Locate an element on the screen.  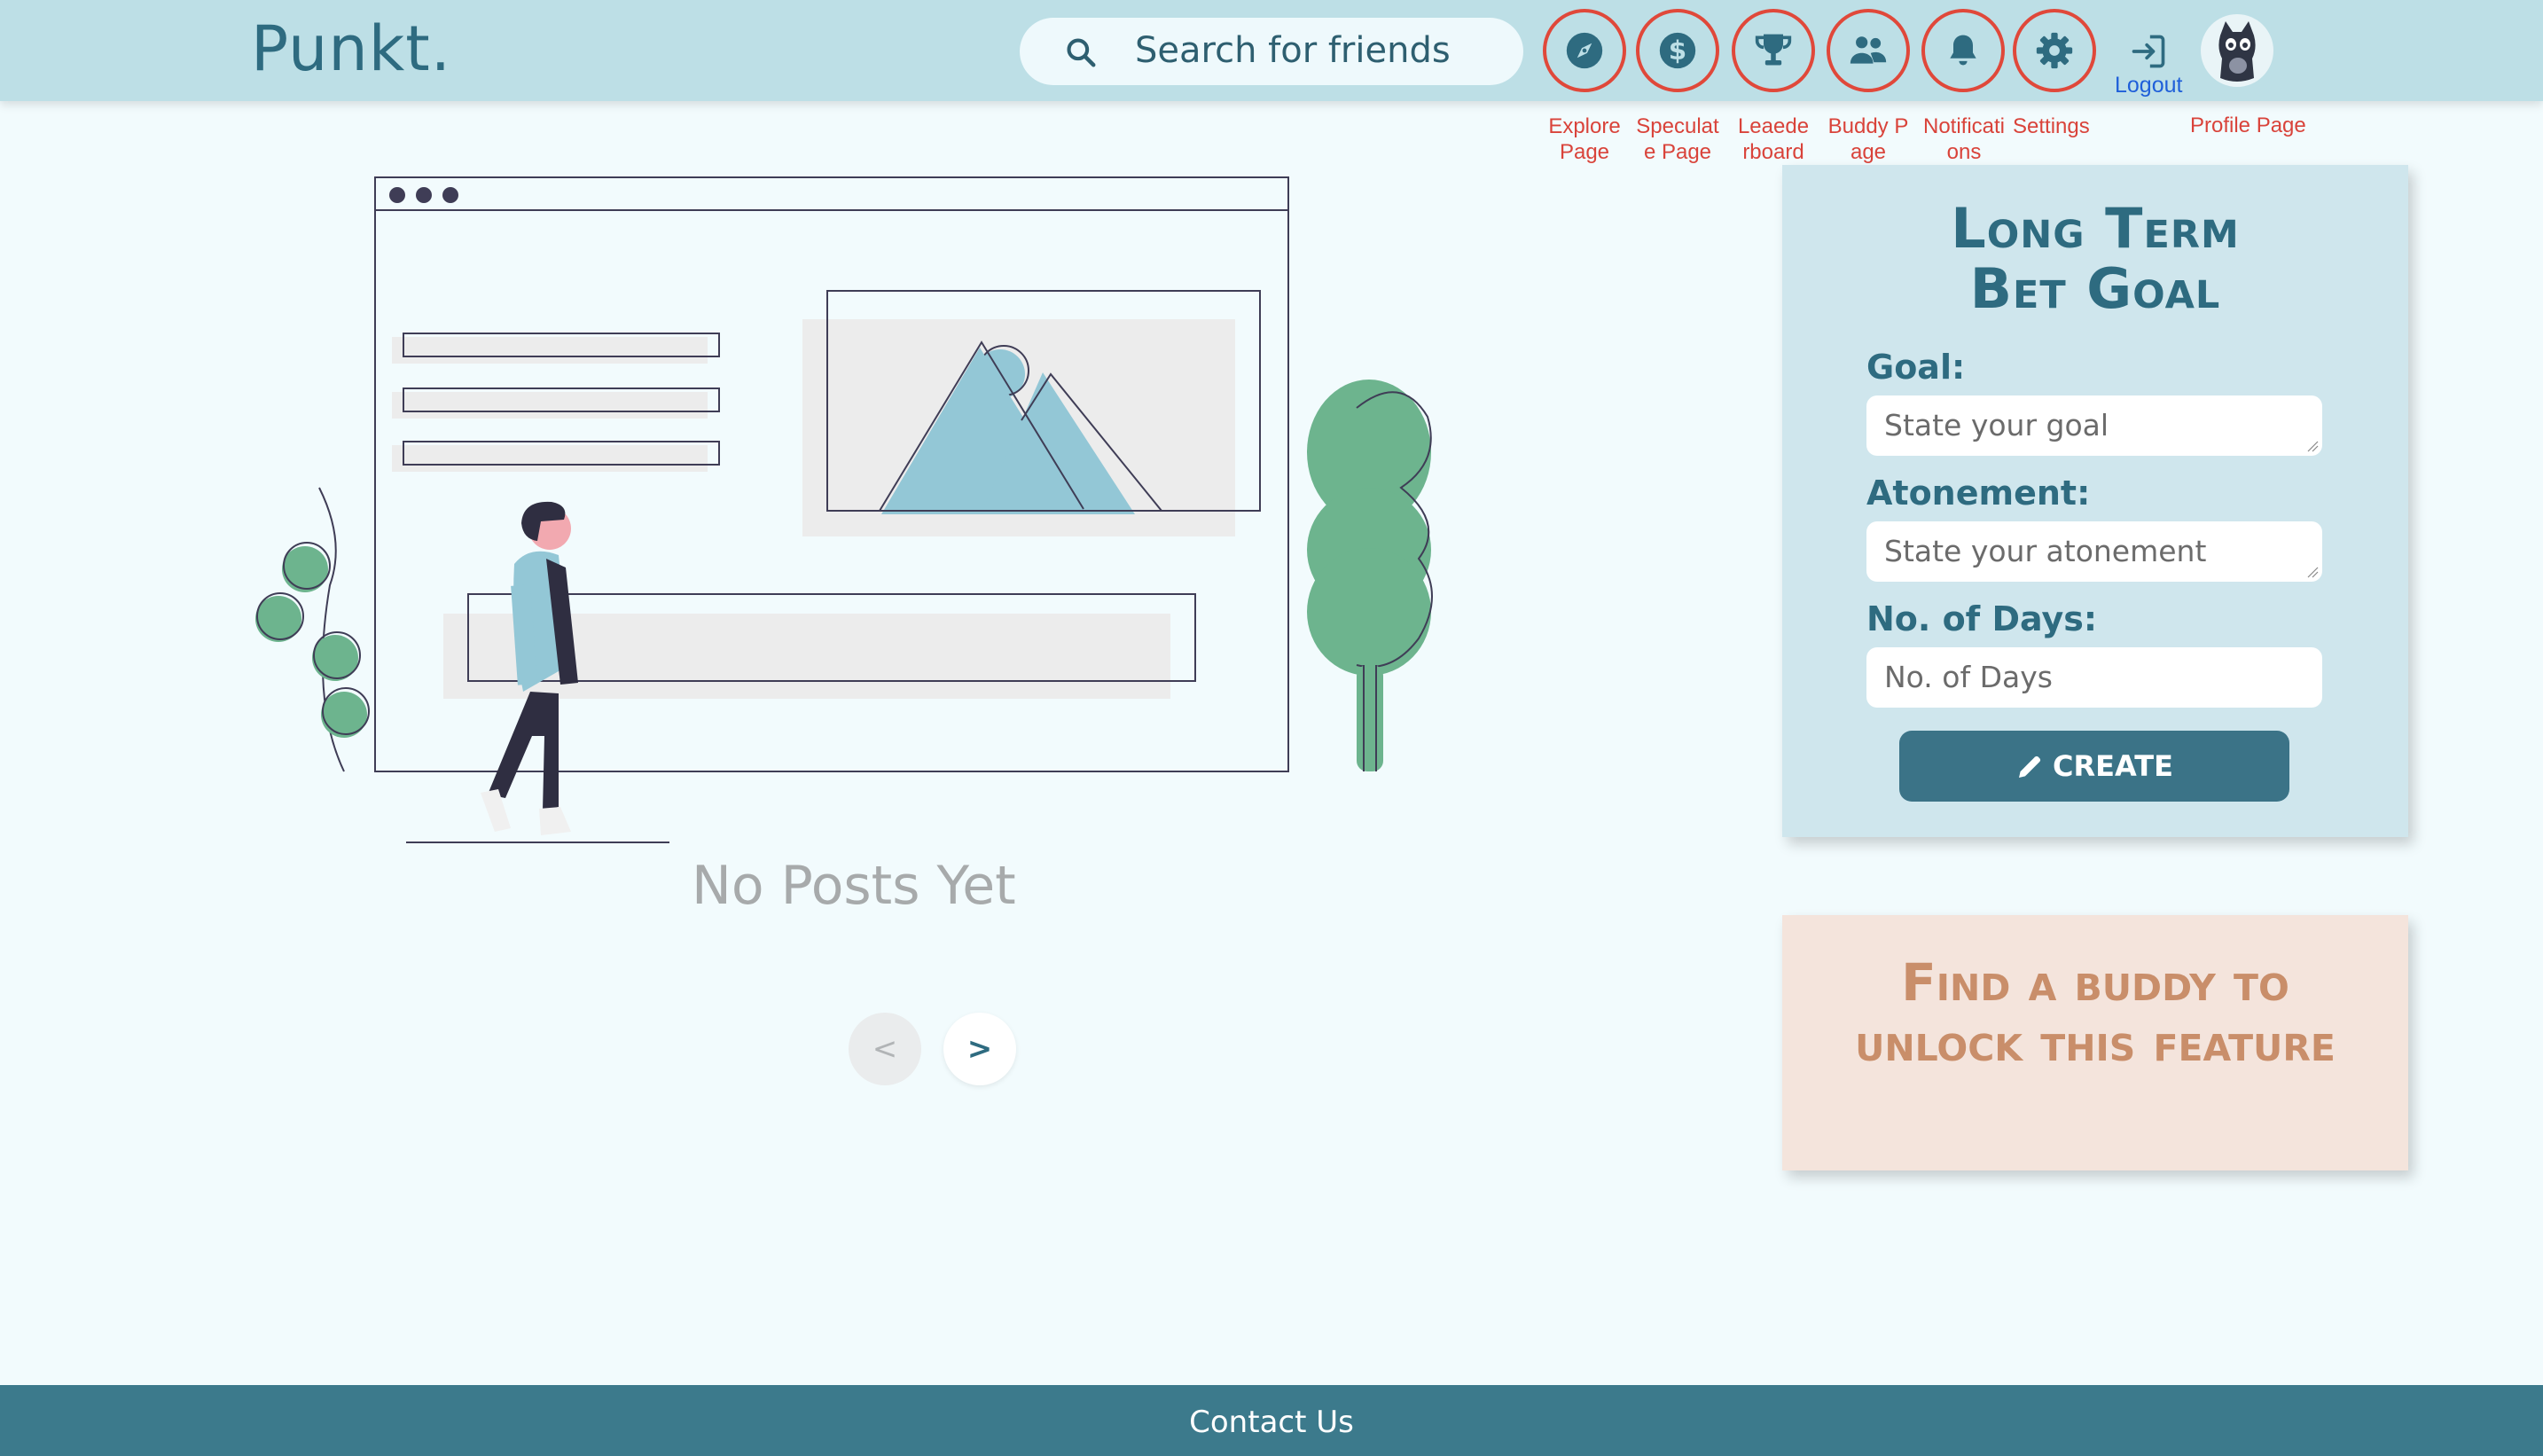
days-label: No. of Days: is located at coordinates (1982, 618).